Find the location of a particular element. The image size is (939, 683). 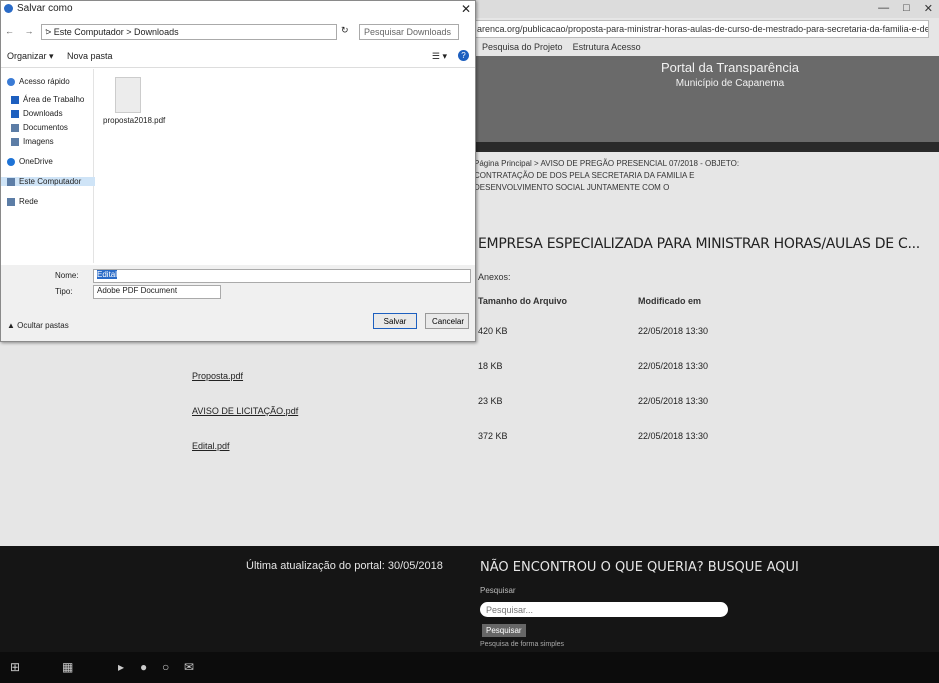

file-size: 372 KB is located at coordinates (493, 436).